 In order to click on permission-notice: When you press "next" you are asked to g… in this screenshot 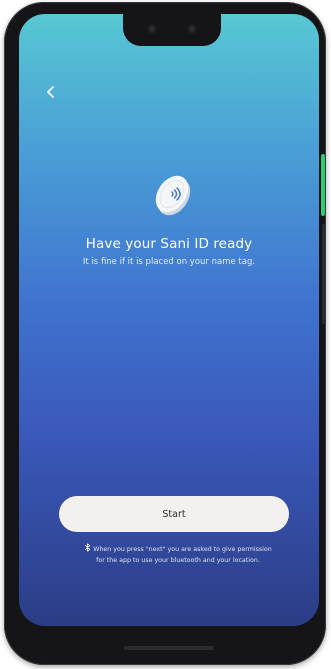, I will do `click(178, 554)`.